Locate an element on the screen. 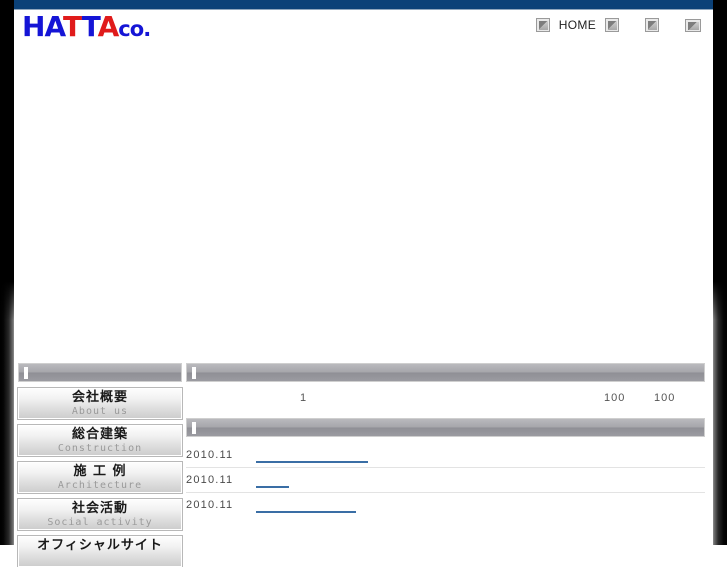  news-section-bar-wrap is located at coordinates (445, 427).